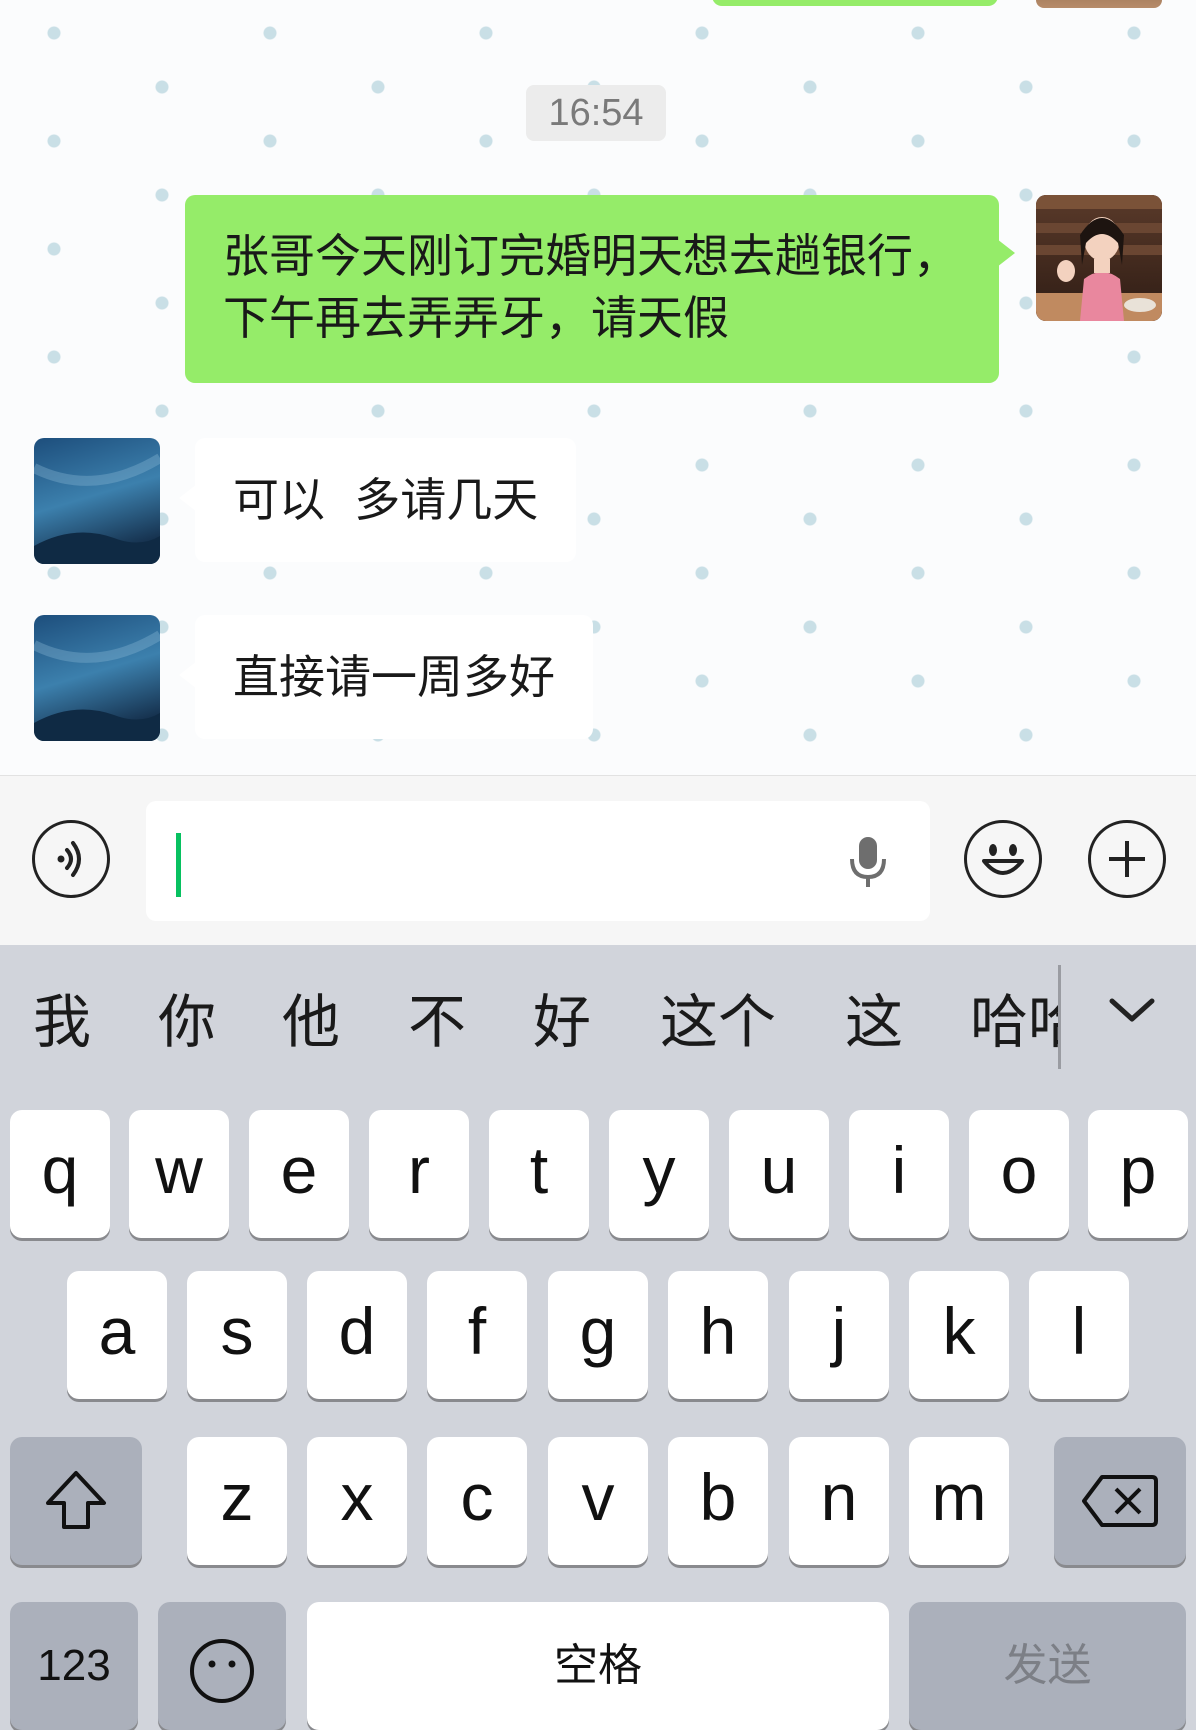 This screenshot has width=1196, height=1730. What do you see at coordinates (718, 1501) in the screenshot?
I see `key-b: b` at bounding box center [718, 1501].